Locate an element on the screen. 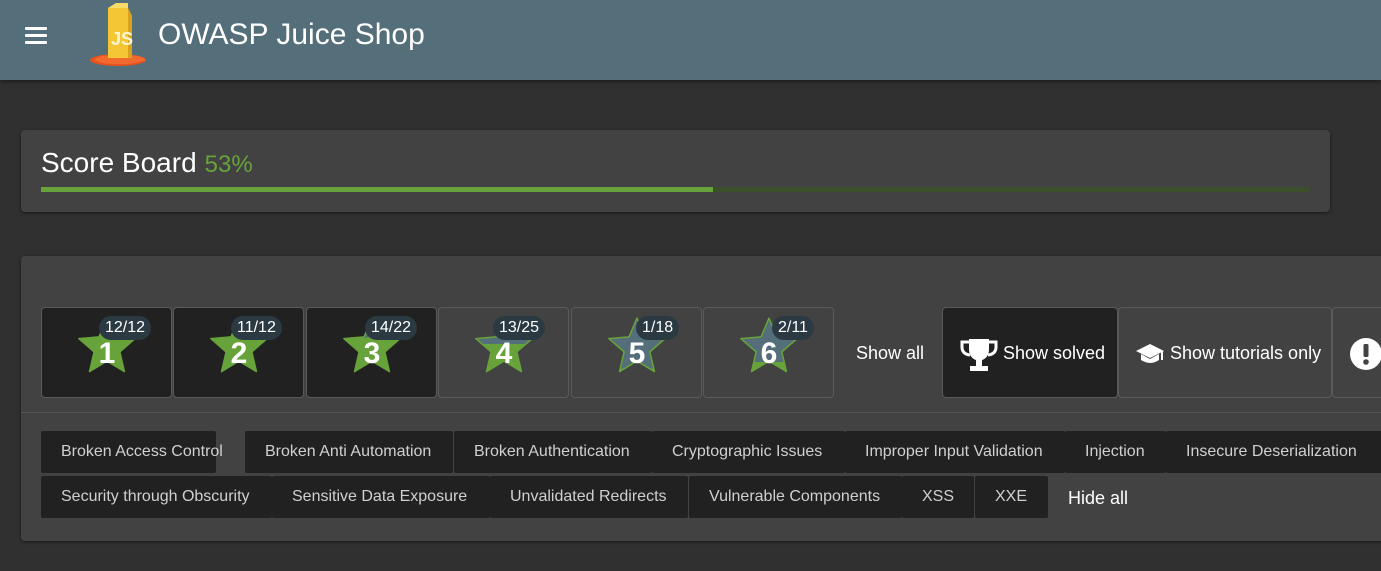  difficulty-filter-5: 5 1/18 is located at coordinates (636, 352).